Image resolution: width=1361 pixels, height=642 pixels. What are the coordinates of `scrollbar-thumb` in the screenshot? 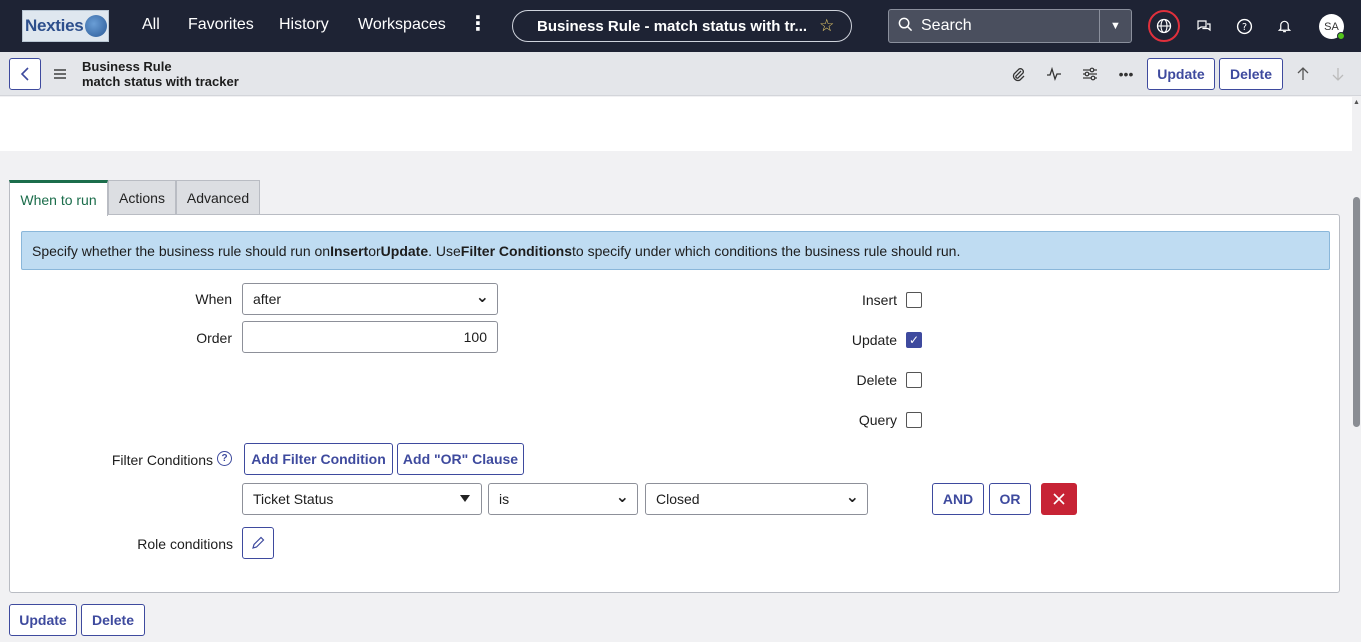 It's located at (1356, 312).